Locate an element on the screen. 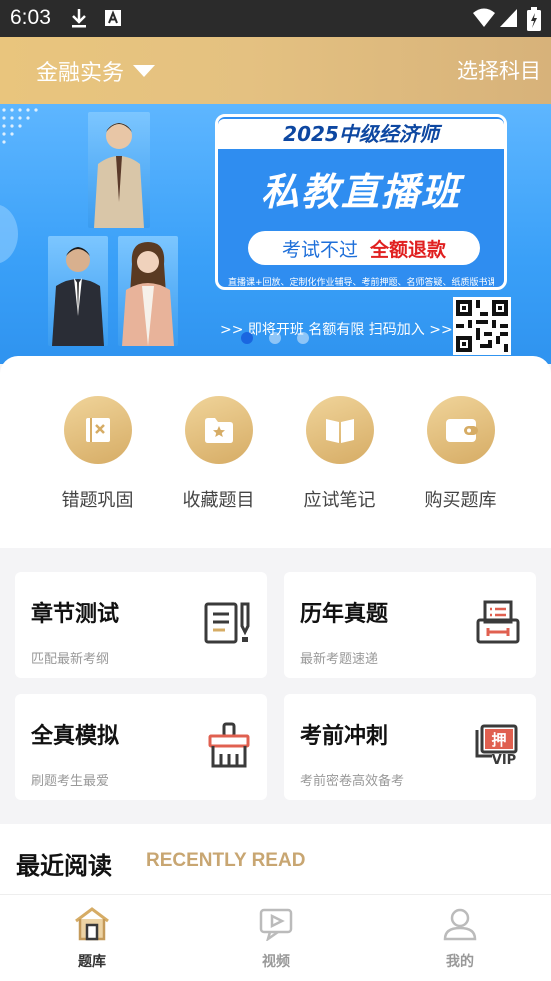 This screenshot has height=981, width=551. tab-video: 视频 is located at coordinates (276, 939).